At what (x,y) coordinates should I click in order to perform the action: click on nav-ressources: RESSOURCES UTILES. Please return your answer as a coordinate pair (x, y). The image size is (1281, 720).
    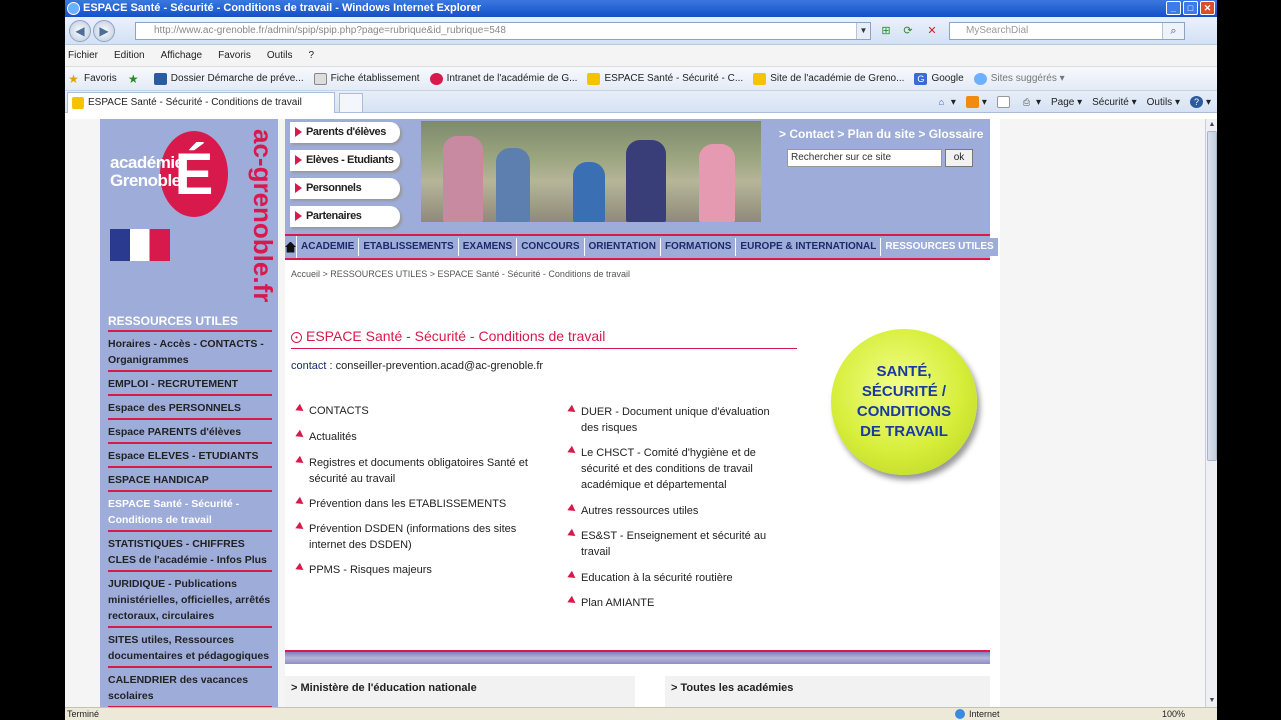
    Looking at the image, I should click on (939, 247).